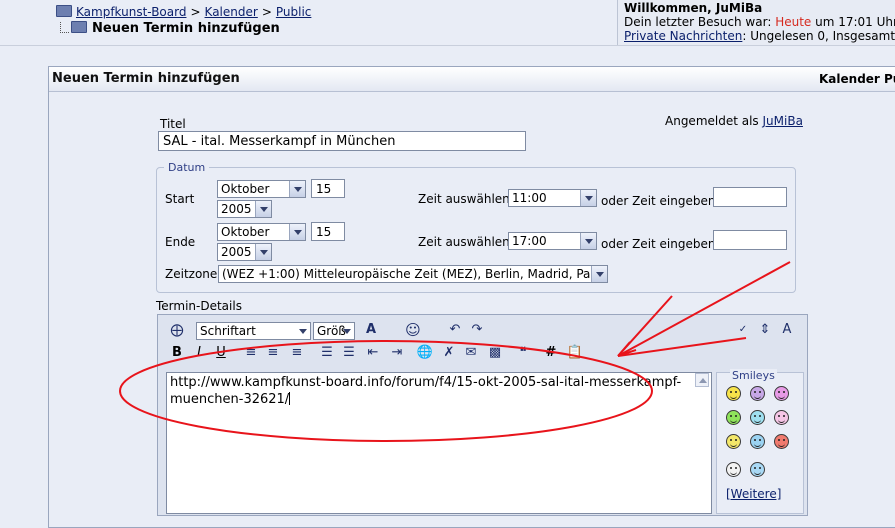 The image size is (895, 528). What do you see at coordinates (658, 201) in the screenshot?
I see `start-time-input-label: oder Zeit eingeben` at bounding box center [658, 201].